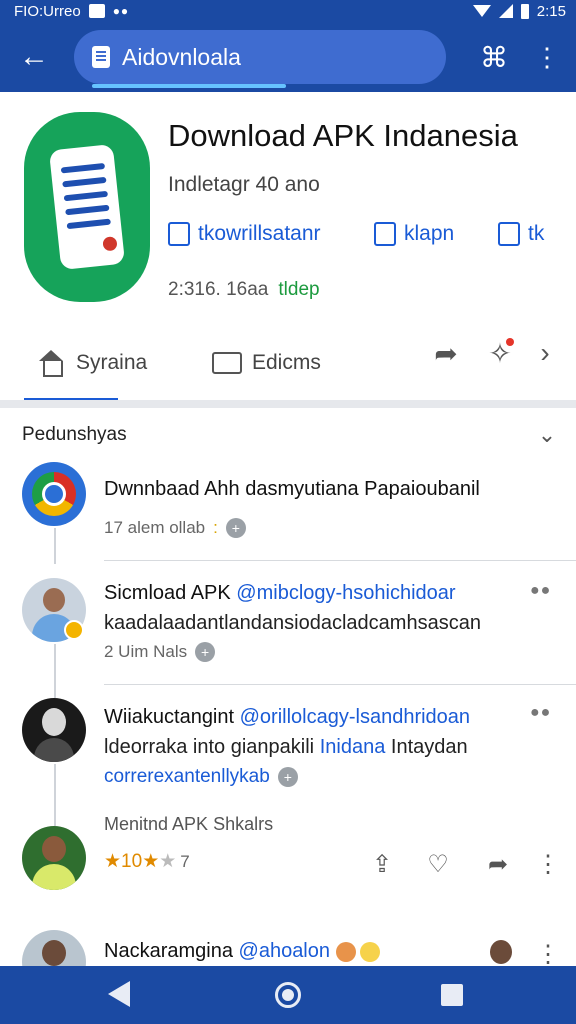 This screenshot has width=576, height=1024. I want to click on app-meta-text: 2:316. 16aa, so click(218, 289).